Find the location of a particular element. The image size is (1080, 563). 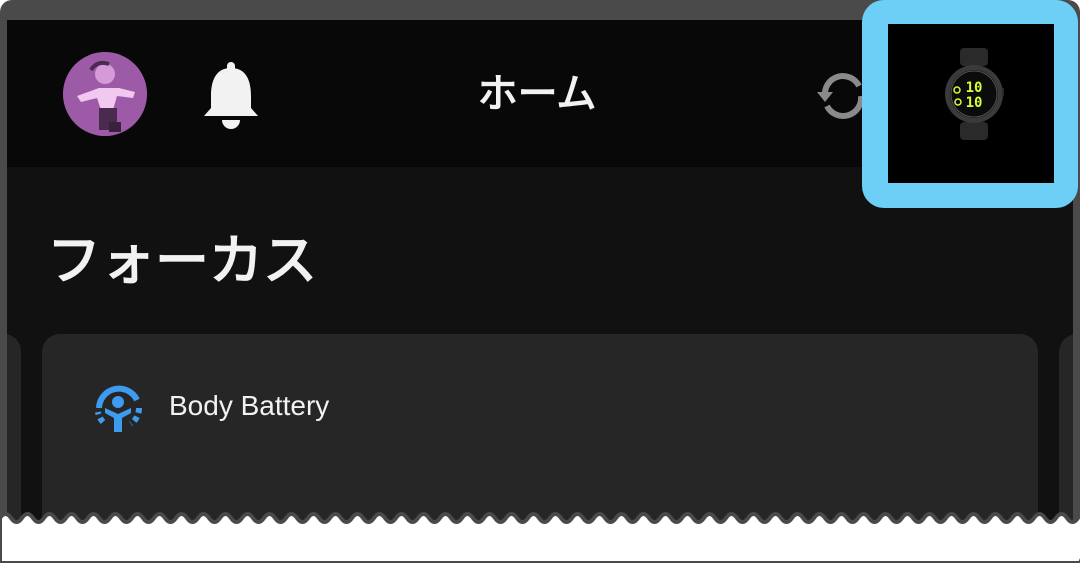

avatar is located at coordinates (105, 94).